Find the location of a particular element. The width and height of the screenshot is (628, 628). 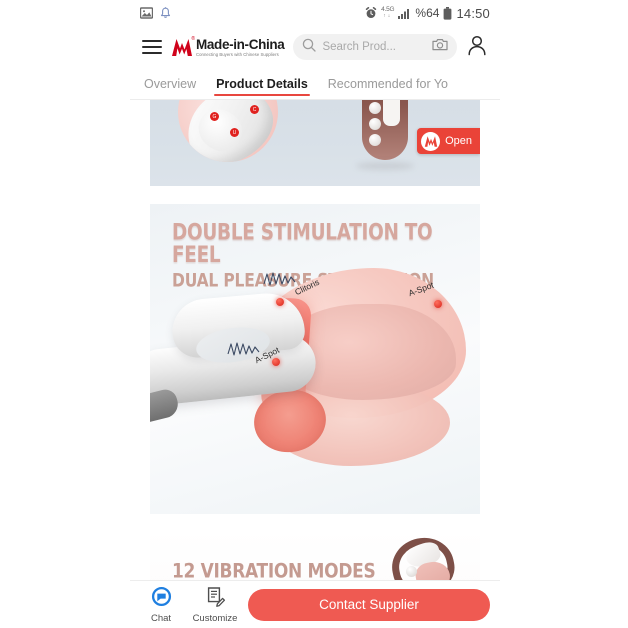

chat-bubble-icon is located at coordinates (161, 599).